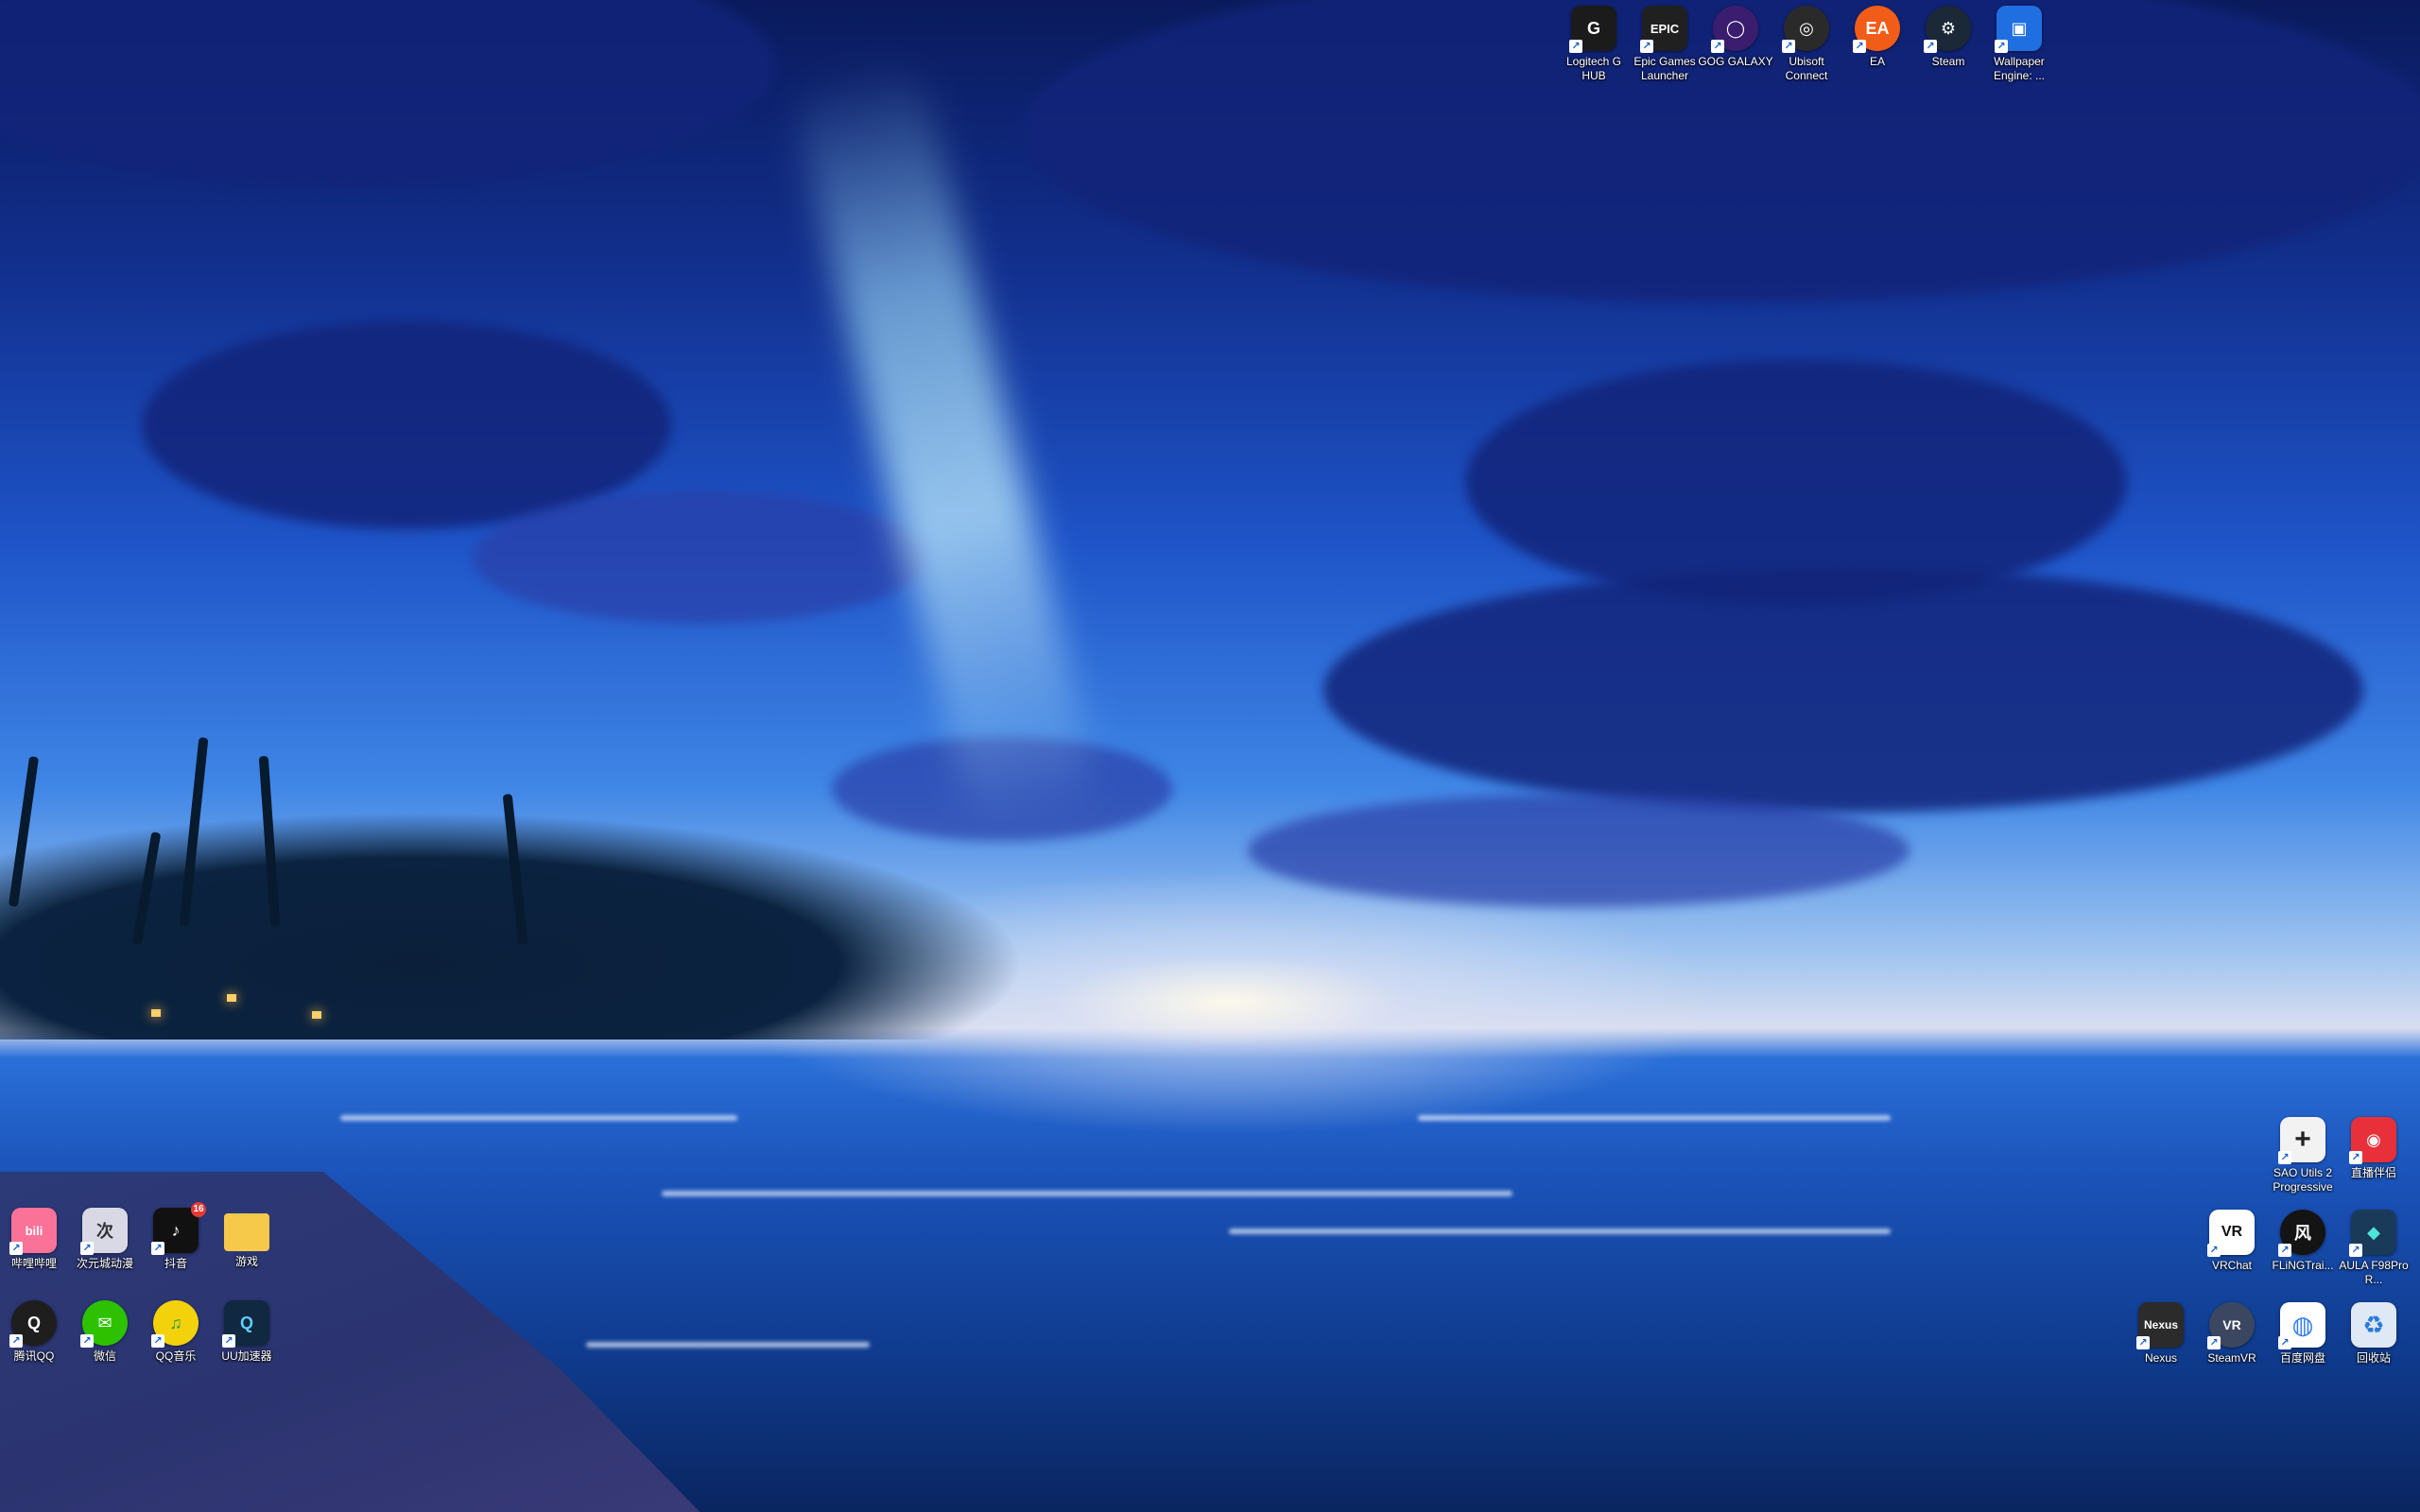  What do you see at coordinates (1807, 68) in the screenshot?
I see `icon-label: Ubisoft Connect` at bounding box center [1807, 68].